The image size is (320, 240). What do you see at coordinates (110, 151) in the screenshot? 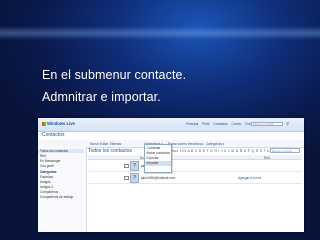
I see `list-title: Todos los contactos` at bounding box center [110, 151].